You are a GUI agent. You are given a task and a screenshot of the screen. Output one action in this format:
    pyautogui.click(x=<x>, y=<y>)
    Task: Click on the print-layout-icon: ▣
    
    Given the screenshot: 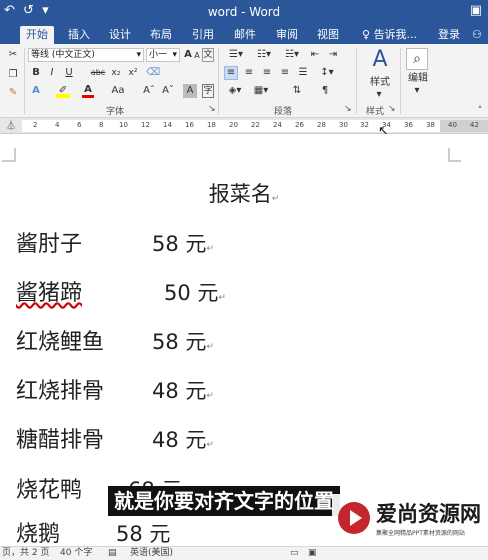 What is the action you would take?
    pyautogui.click(x=312, y=553)
    